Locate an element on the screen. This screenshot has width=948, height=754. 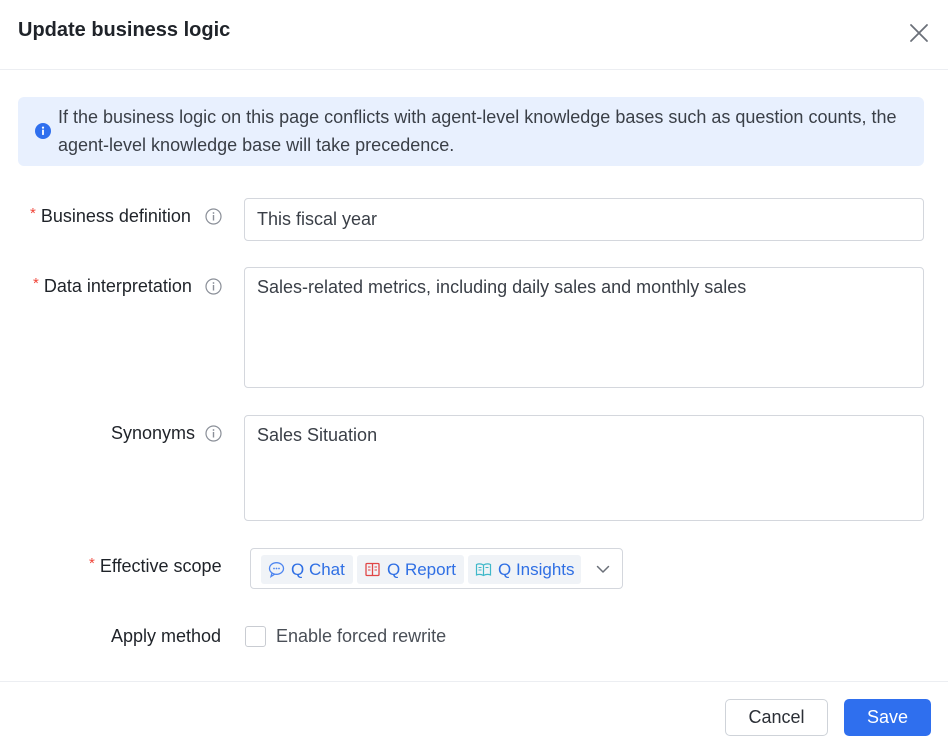
synonyms-textarea: Sales Situation is located at coordinates (584, 468).